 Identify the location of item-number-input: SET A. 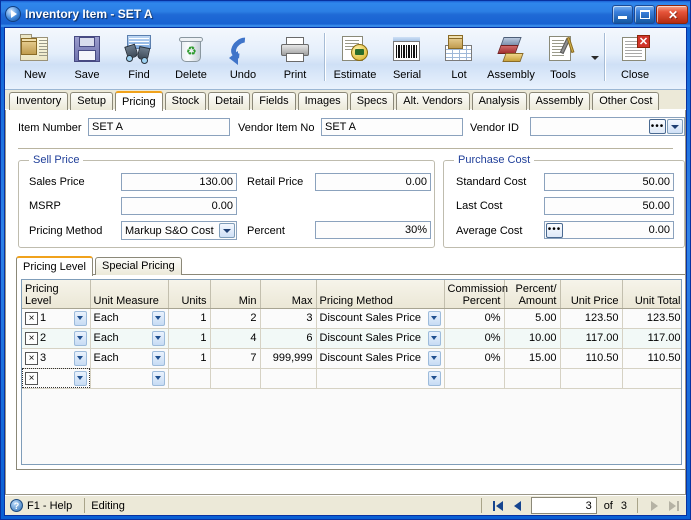
(159, 127).